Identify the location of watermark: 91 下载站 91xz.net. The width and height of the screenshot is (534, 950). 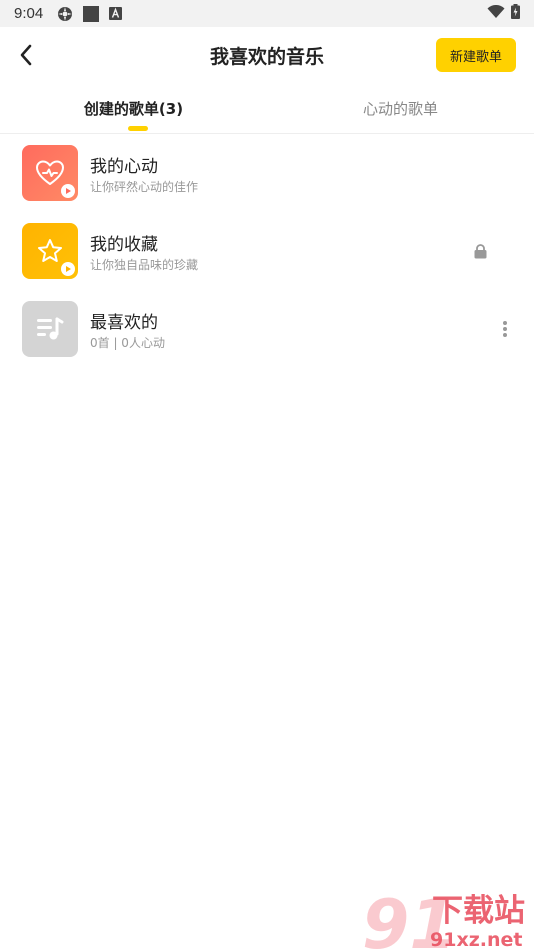
(448, 918).